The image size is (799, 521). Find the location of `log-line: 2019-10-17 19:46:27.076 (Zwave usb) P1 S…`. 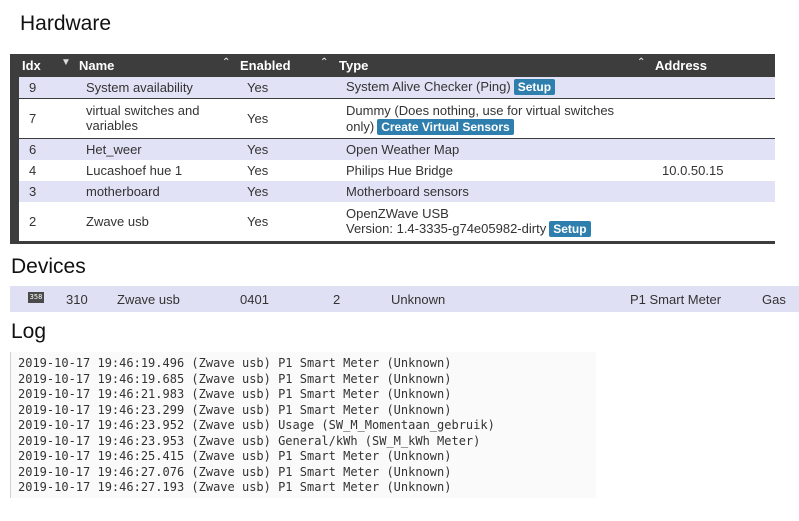

log-line: 2019-10-17 19:46:27.076 (Zwave usb) P1 S… is located at coordinates (235, 471).